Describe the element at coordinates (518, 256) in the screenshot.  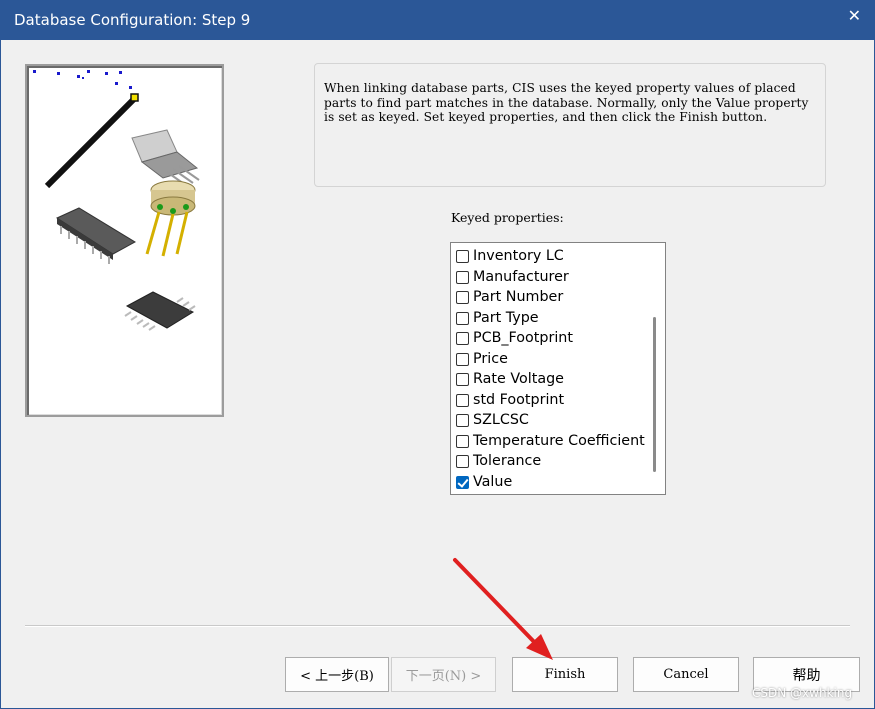
I see `list-item-label: Inventory LC` at that location.